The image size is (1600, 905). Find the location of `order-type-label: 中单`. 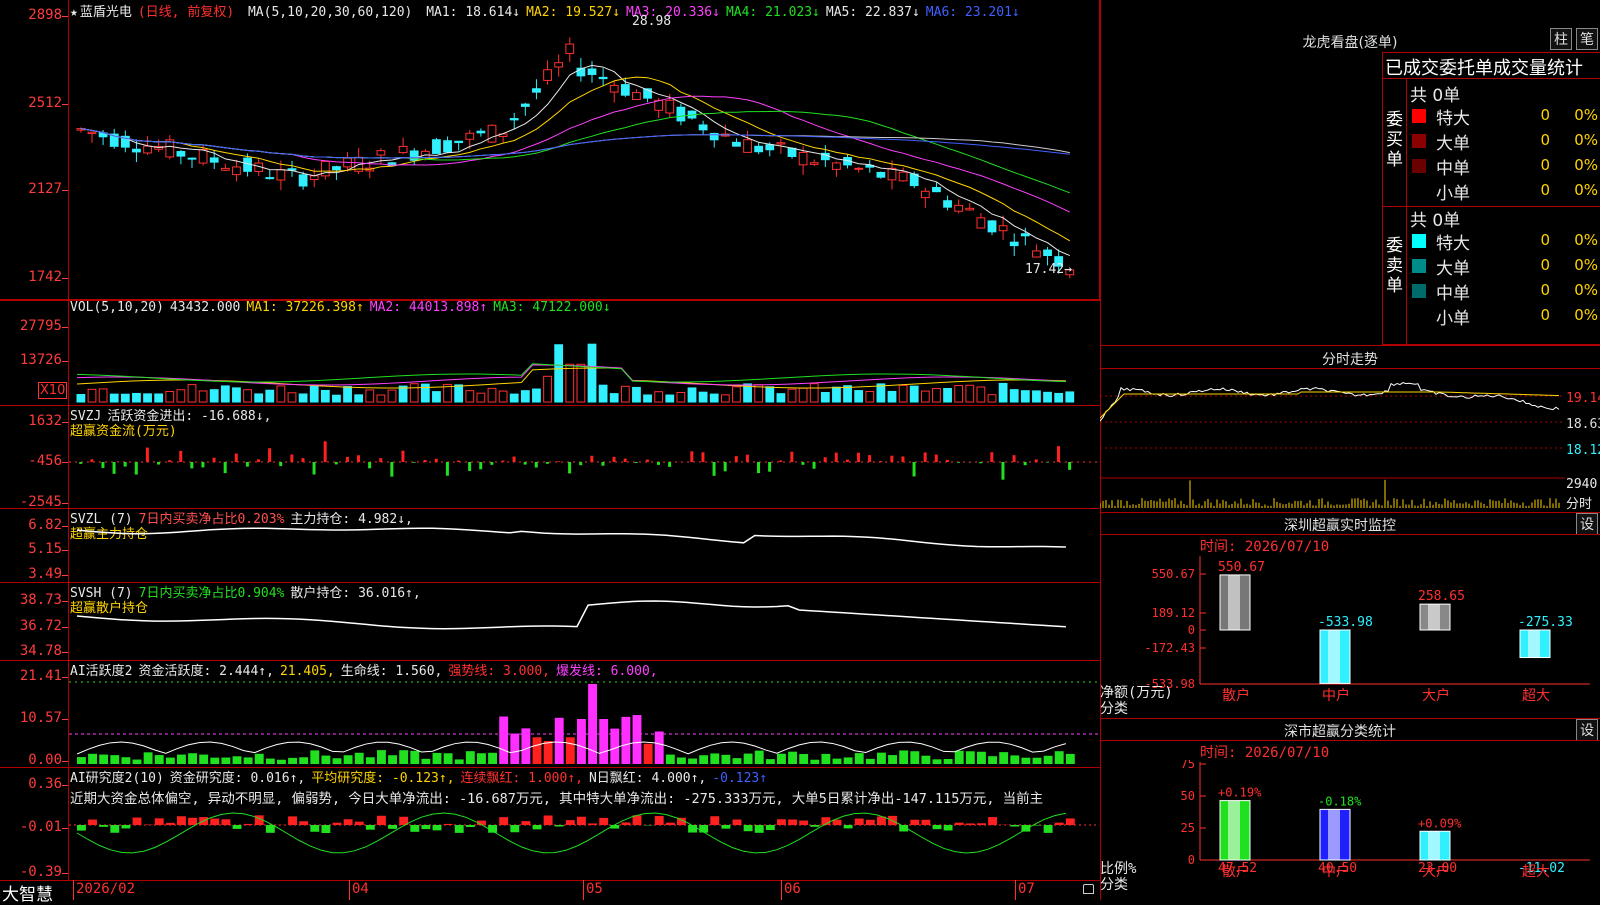

order-type-label: 中单 is located at coordinates (1453, 291).